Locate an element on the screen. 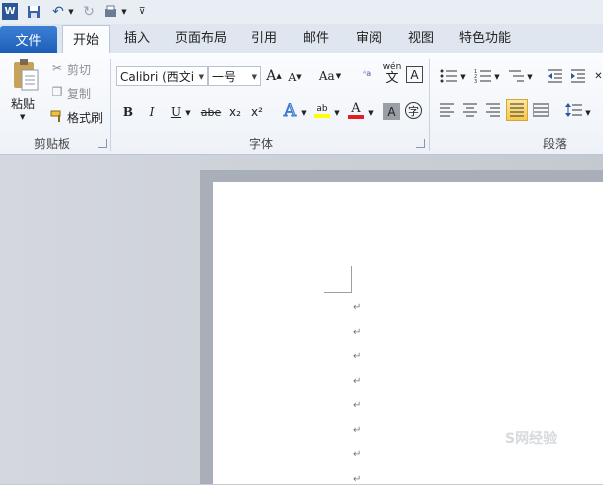 The image size is (603, 485). underline-dropdown-icon: ▼ is located at coordinates (188, 113).